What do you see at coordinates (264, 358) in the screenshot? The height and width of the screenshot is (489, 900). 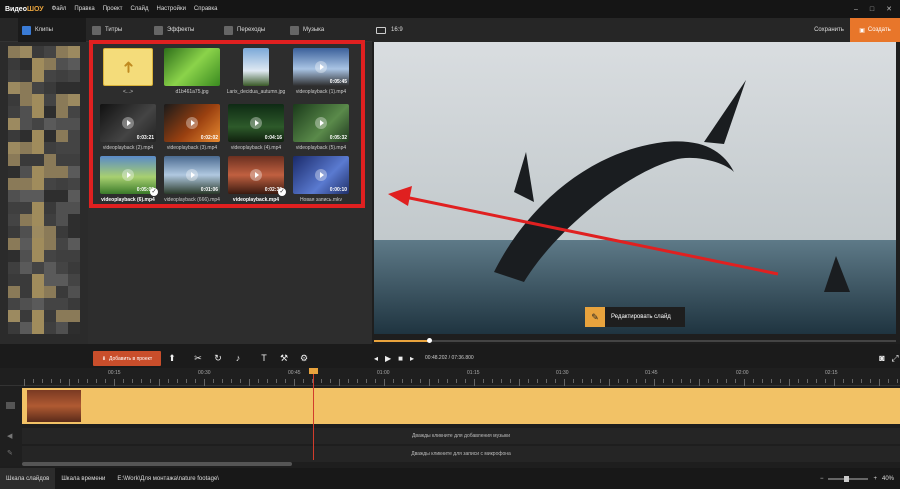 I see `text-icon: T` at bounding box center [264, 358].